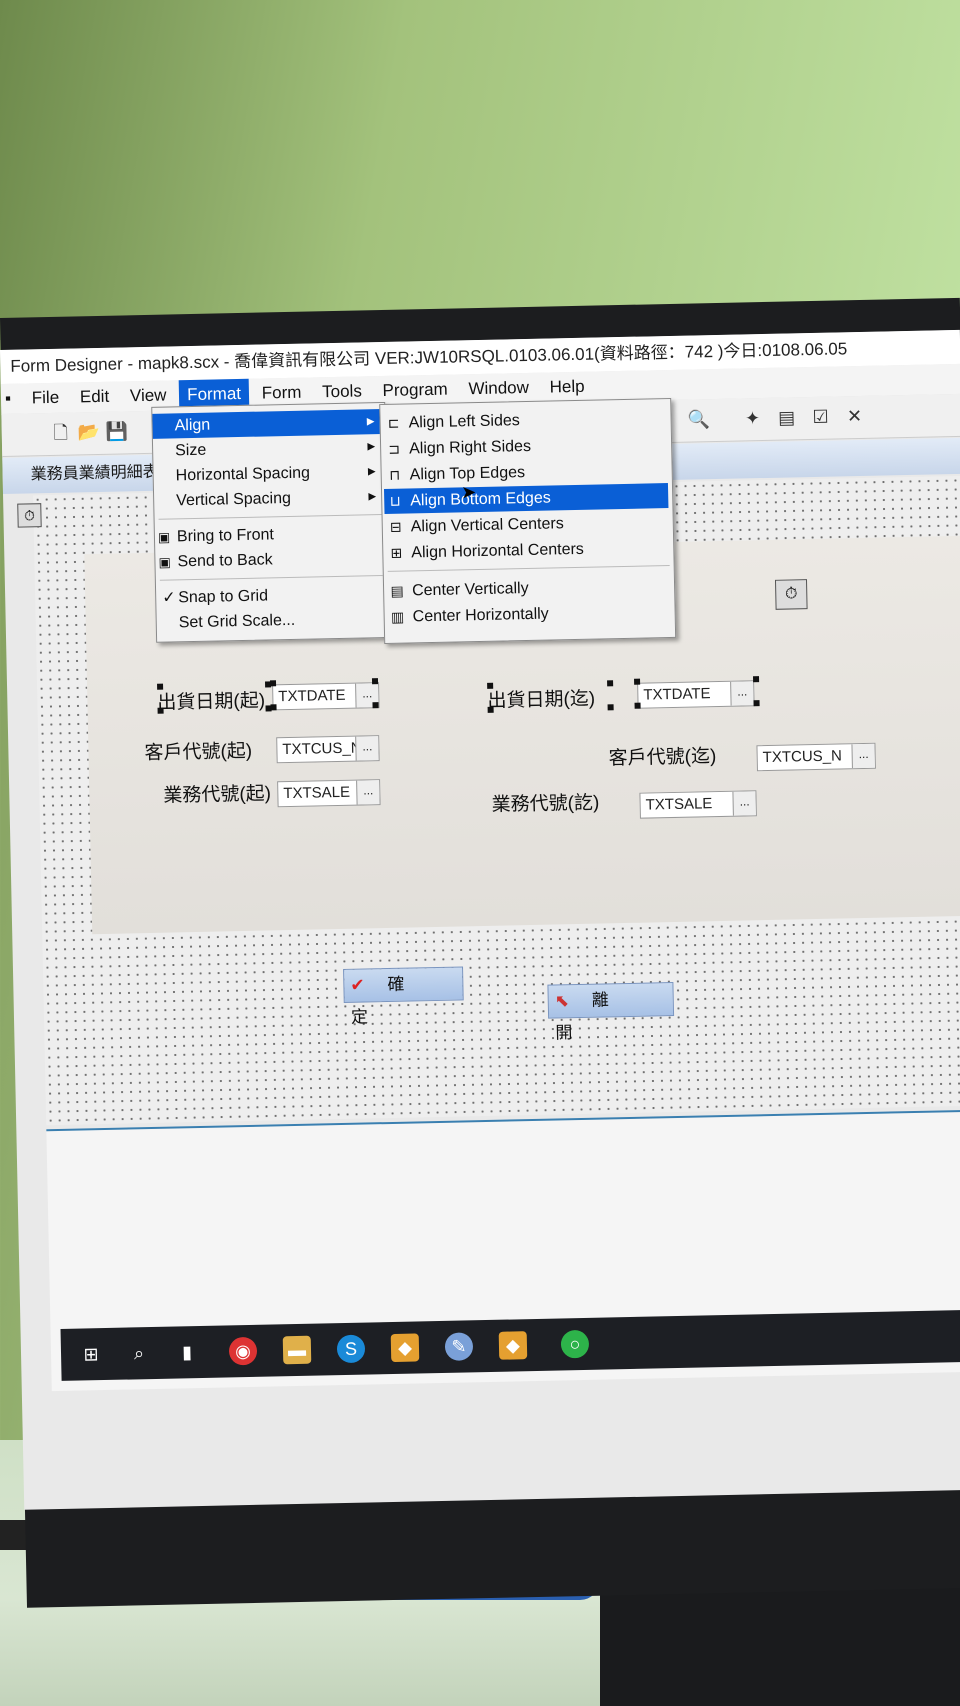 The width and height of the screenshot is (960, 1706). What do you see at coordinates (786, 417) in the screenshot?
I see `report-icon: ▤` at bounding box center [786, 417].